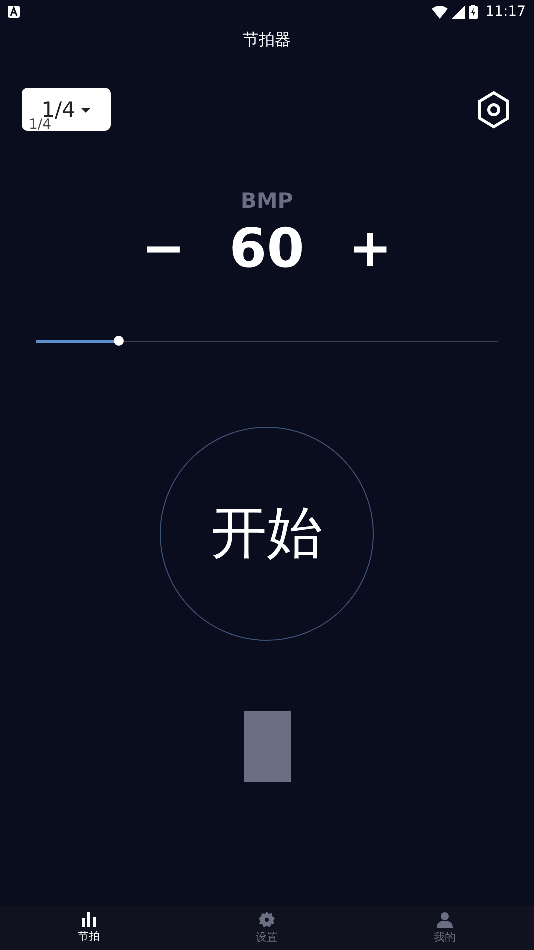 The width and height of the screenshot is (534, 950). I want to click on screen-title: 节拍器, so click(267, 40).